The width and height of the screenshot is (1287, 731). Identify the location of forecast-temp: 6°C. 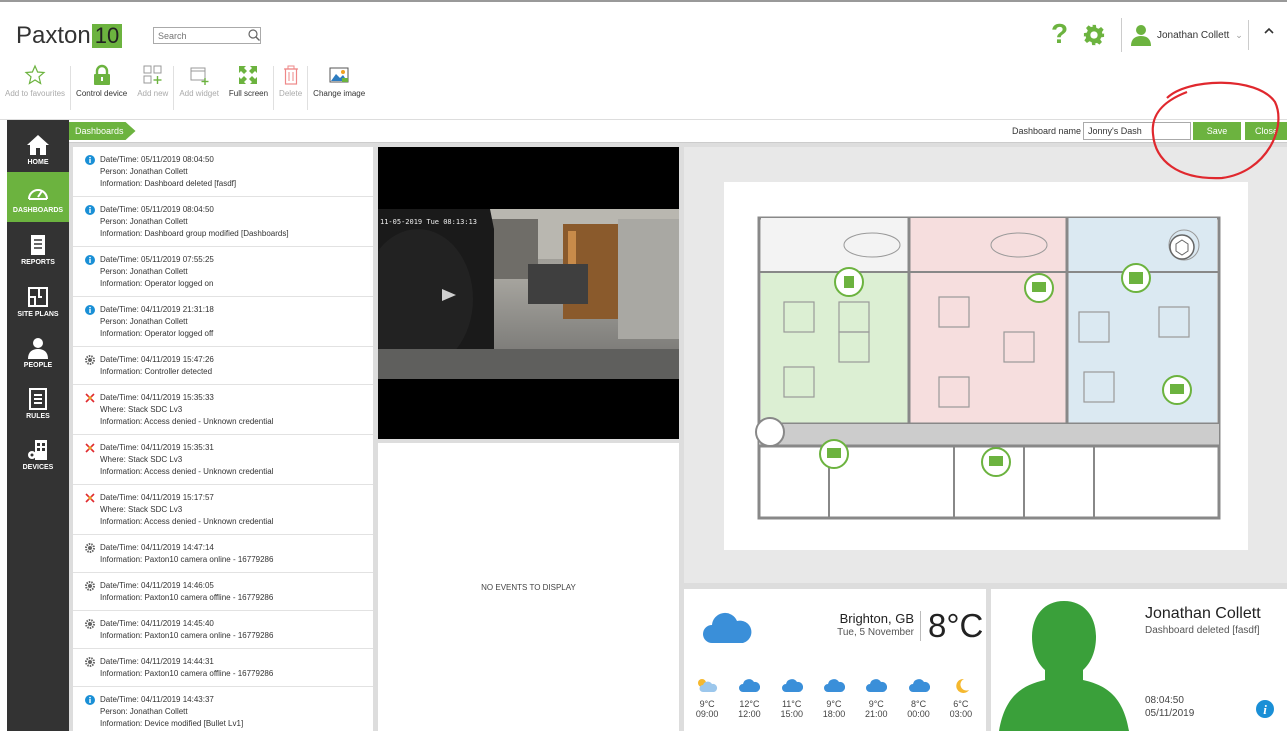
(961, 704).